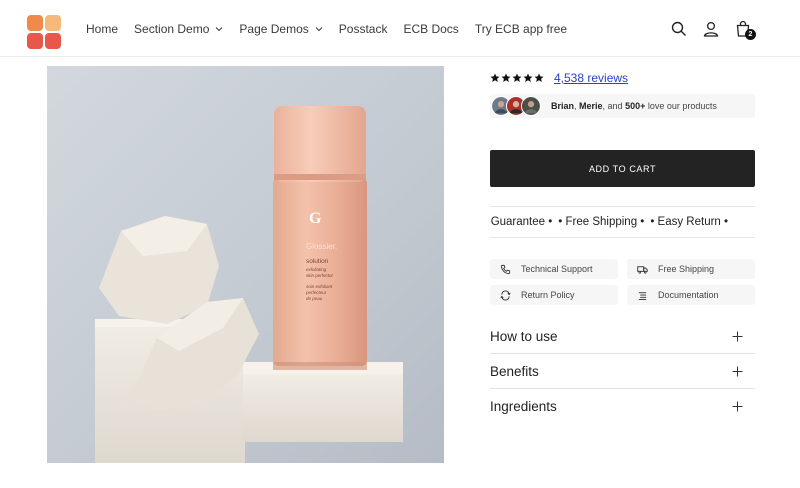  I want to click on logo-icon, so click(44, 32).